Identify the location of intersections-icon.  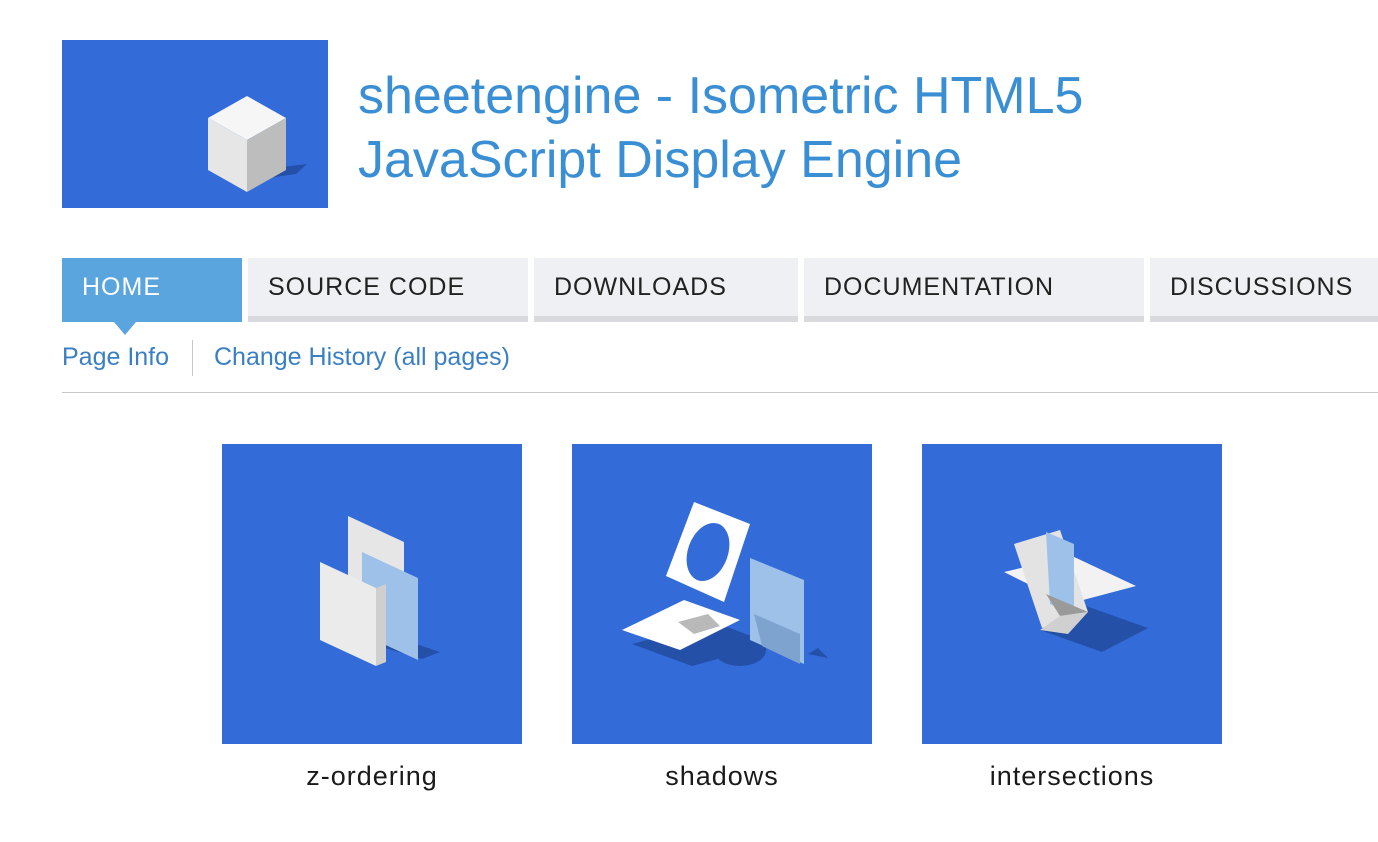
(1076, 591).